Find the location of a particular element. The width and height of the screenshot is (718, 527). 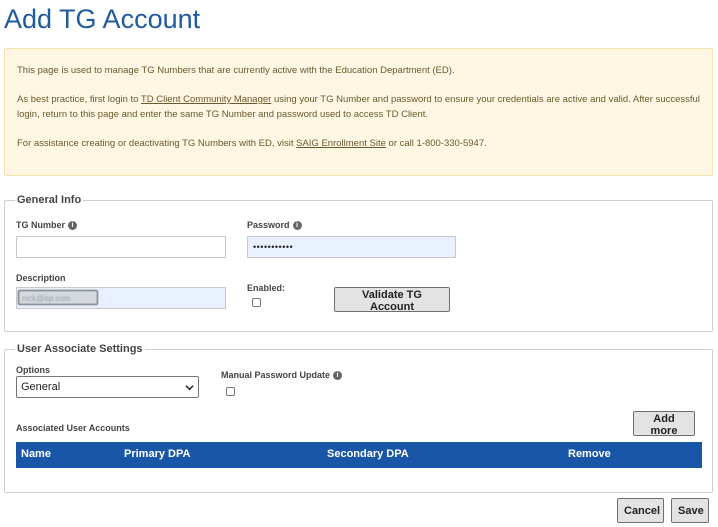

notice-text: or call 1-800-330-5947. is located at coordinates (436, 143).